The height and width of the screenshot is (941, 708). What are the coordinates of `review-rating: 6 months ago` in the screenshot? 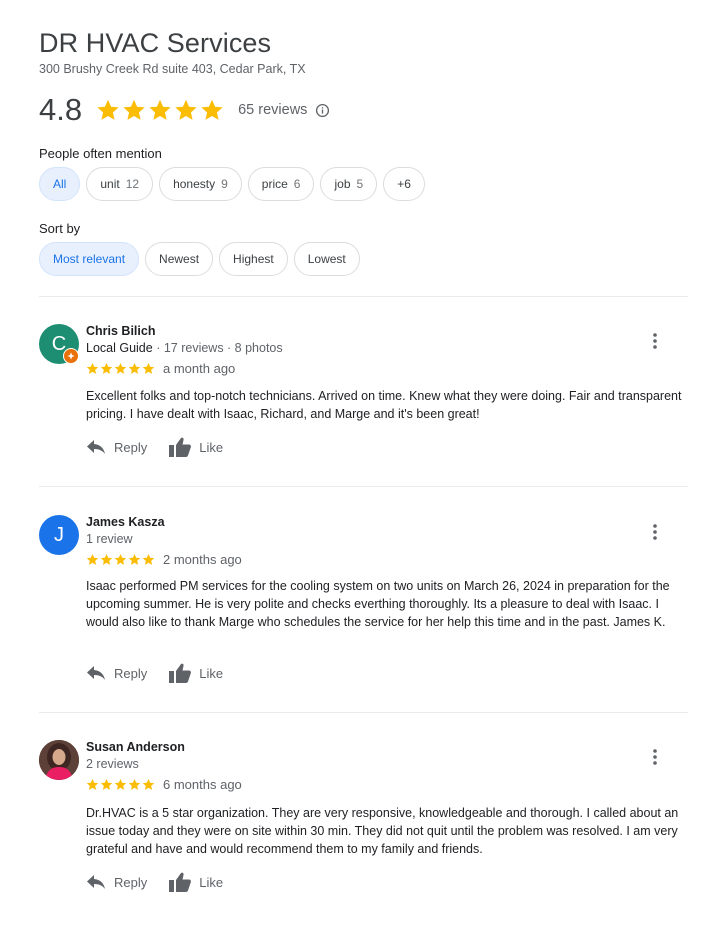 It's located at (164, 784).